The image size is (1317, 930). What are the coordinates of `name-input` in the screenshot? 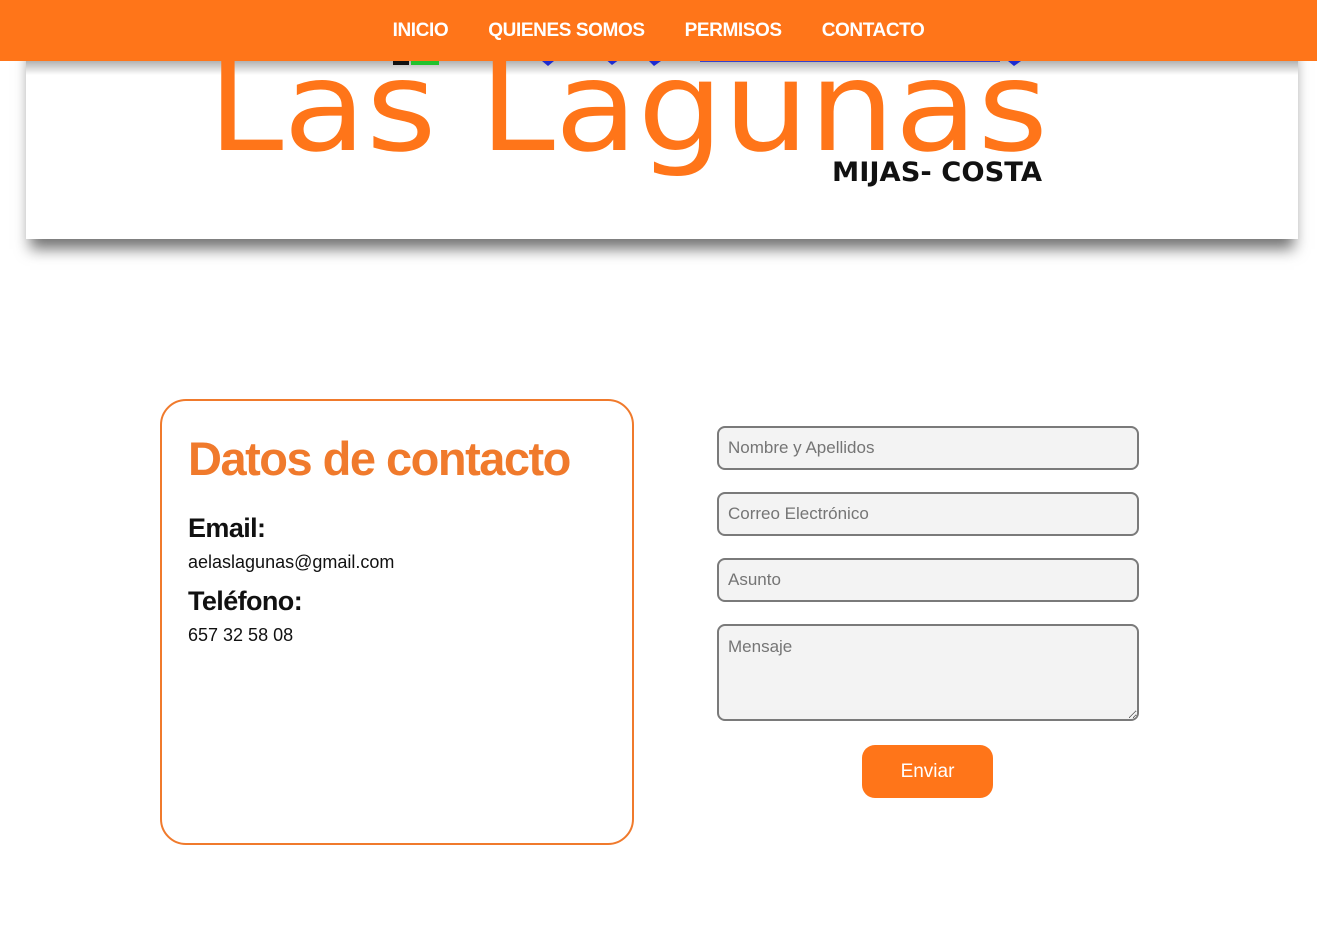 It's located at (928, 448).